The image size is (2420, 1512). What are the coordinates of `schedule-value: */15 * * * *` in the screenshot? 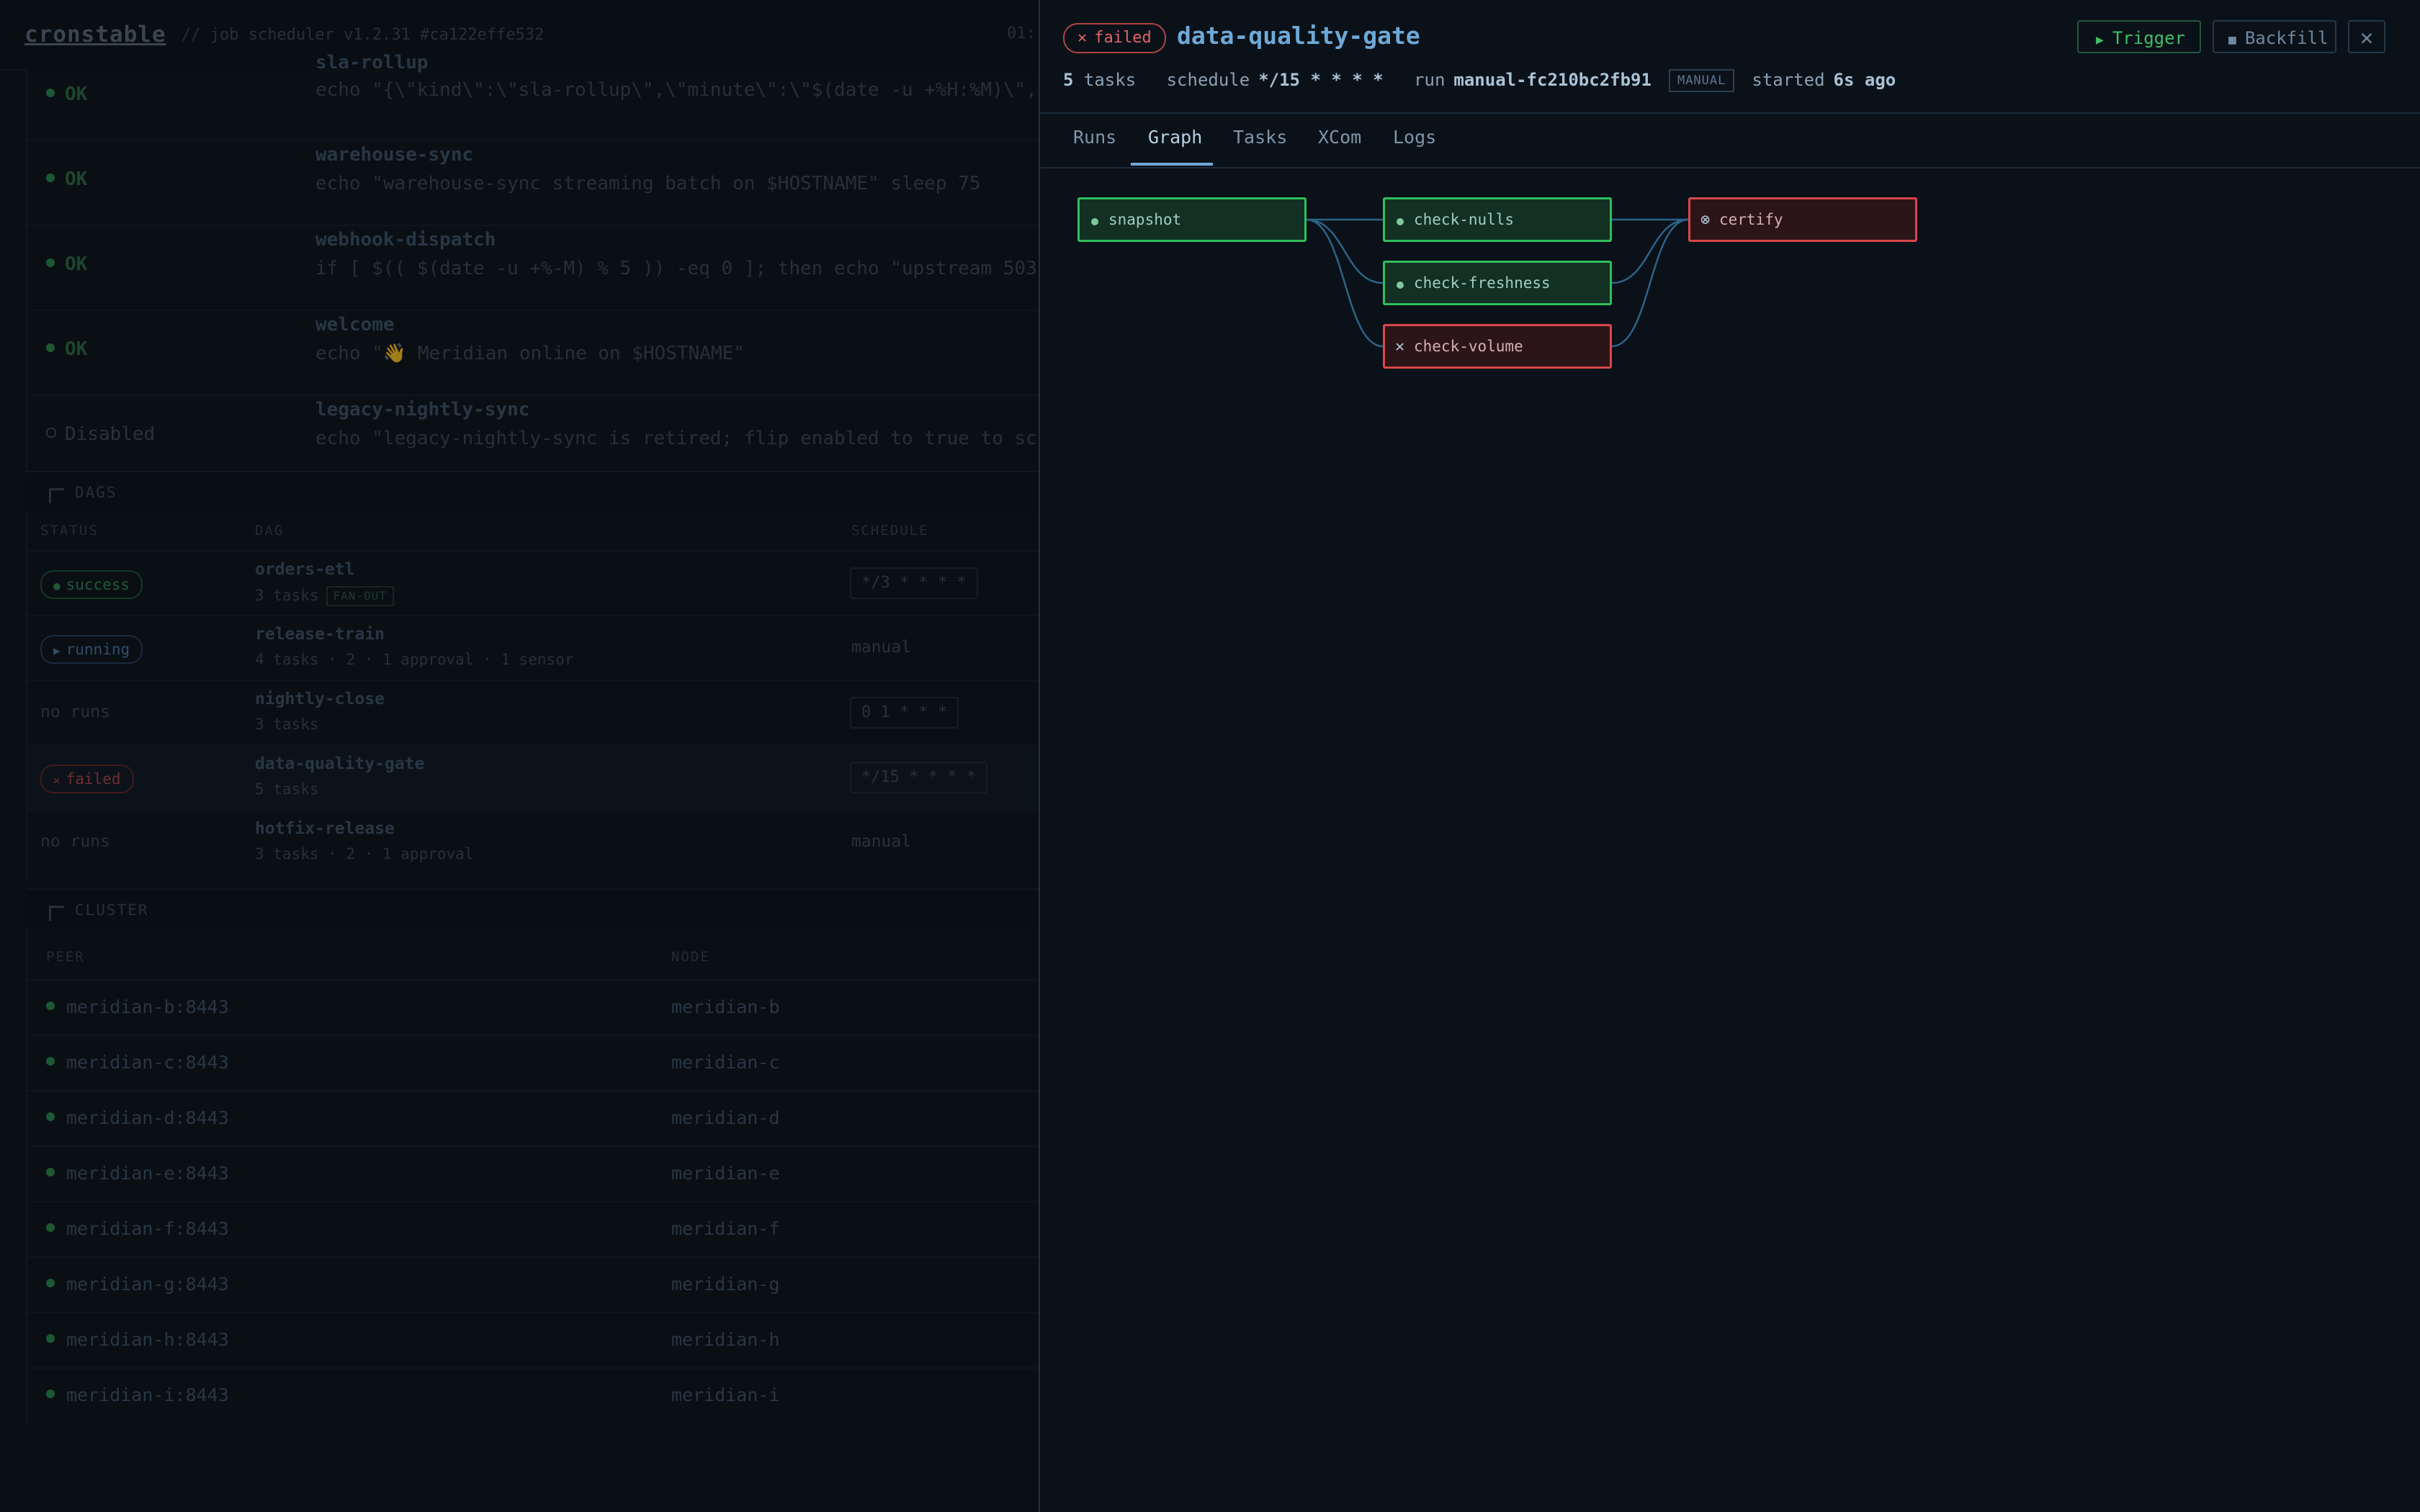 It's located at (1321, 80).